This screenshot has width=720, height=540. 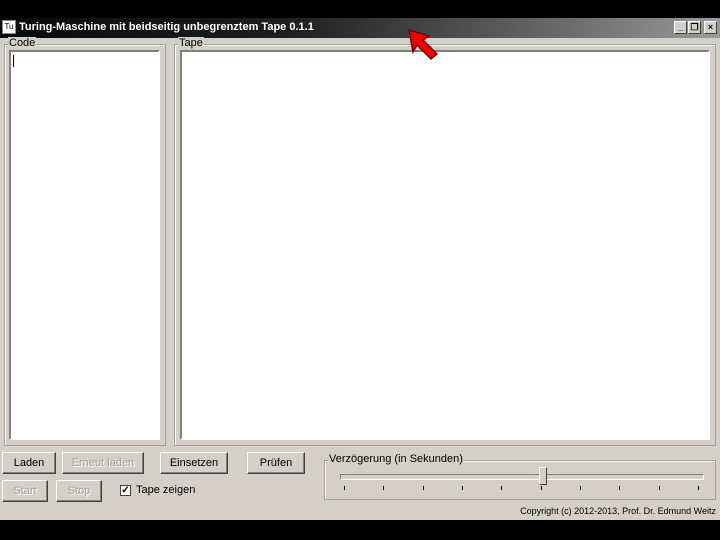 I want to click on checkmark-icon: ✓, so click(x=125, y=490).